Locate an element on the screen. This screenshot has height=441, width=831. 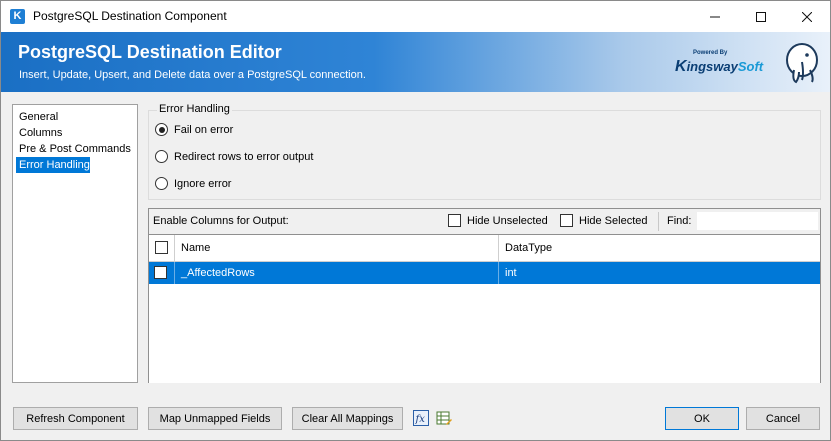
radio-label: Ignore error is located at coordinates (203, 183).